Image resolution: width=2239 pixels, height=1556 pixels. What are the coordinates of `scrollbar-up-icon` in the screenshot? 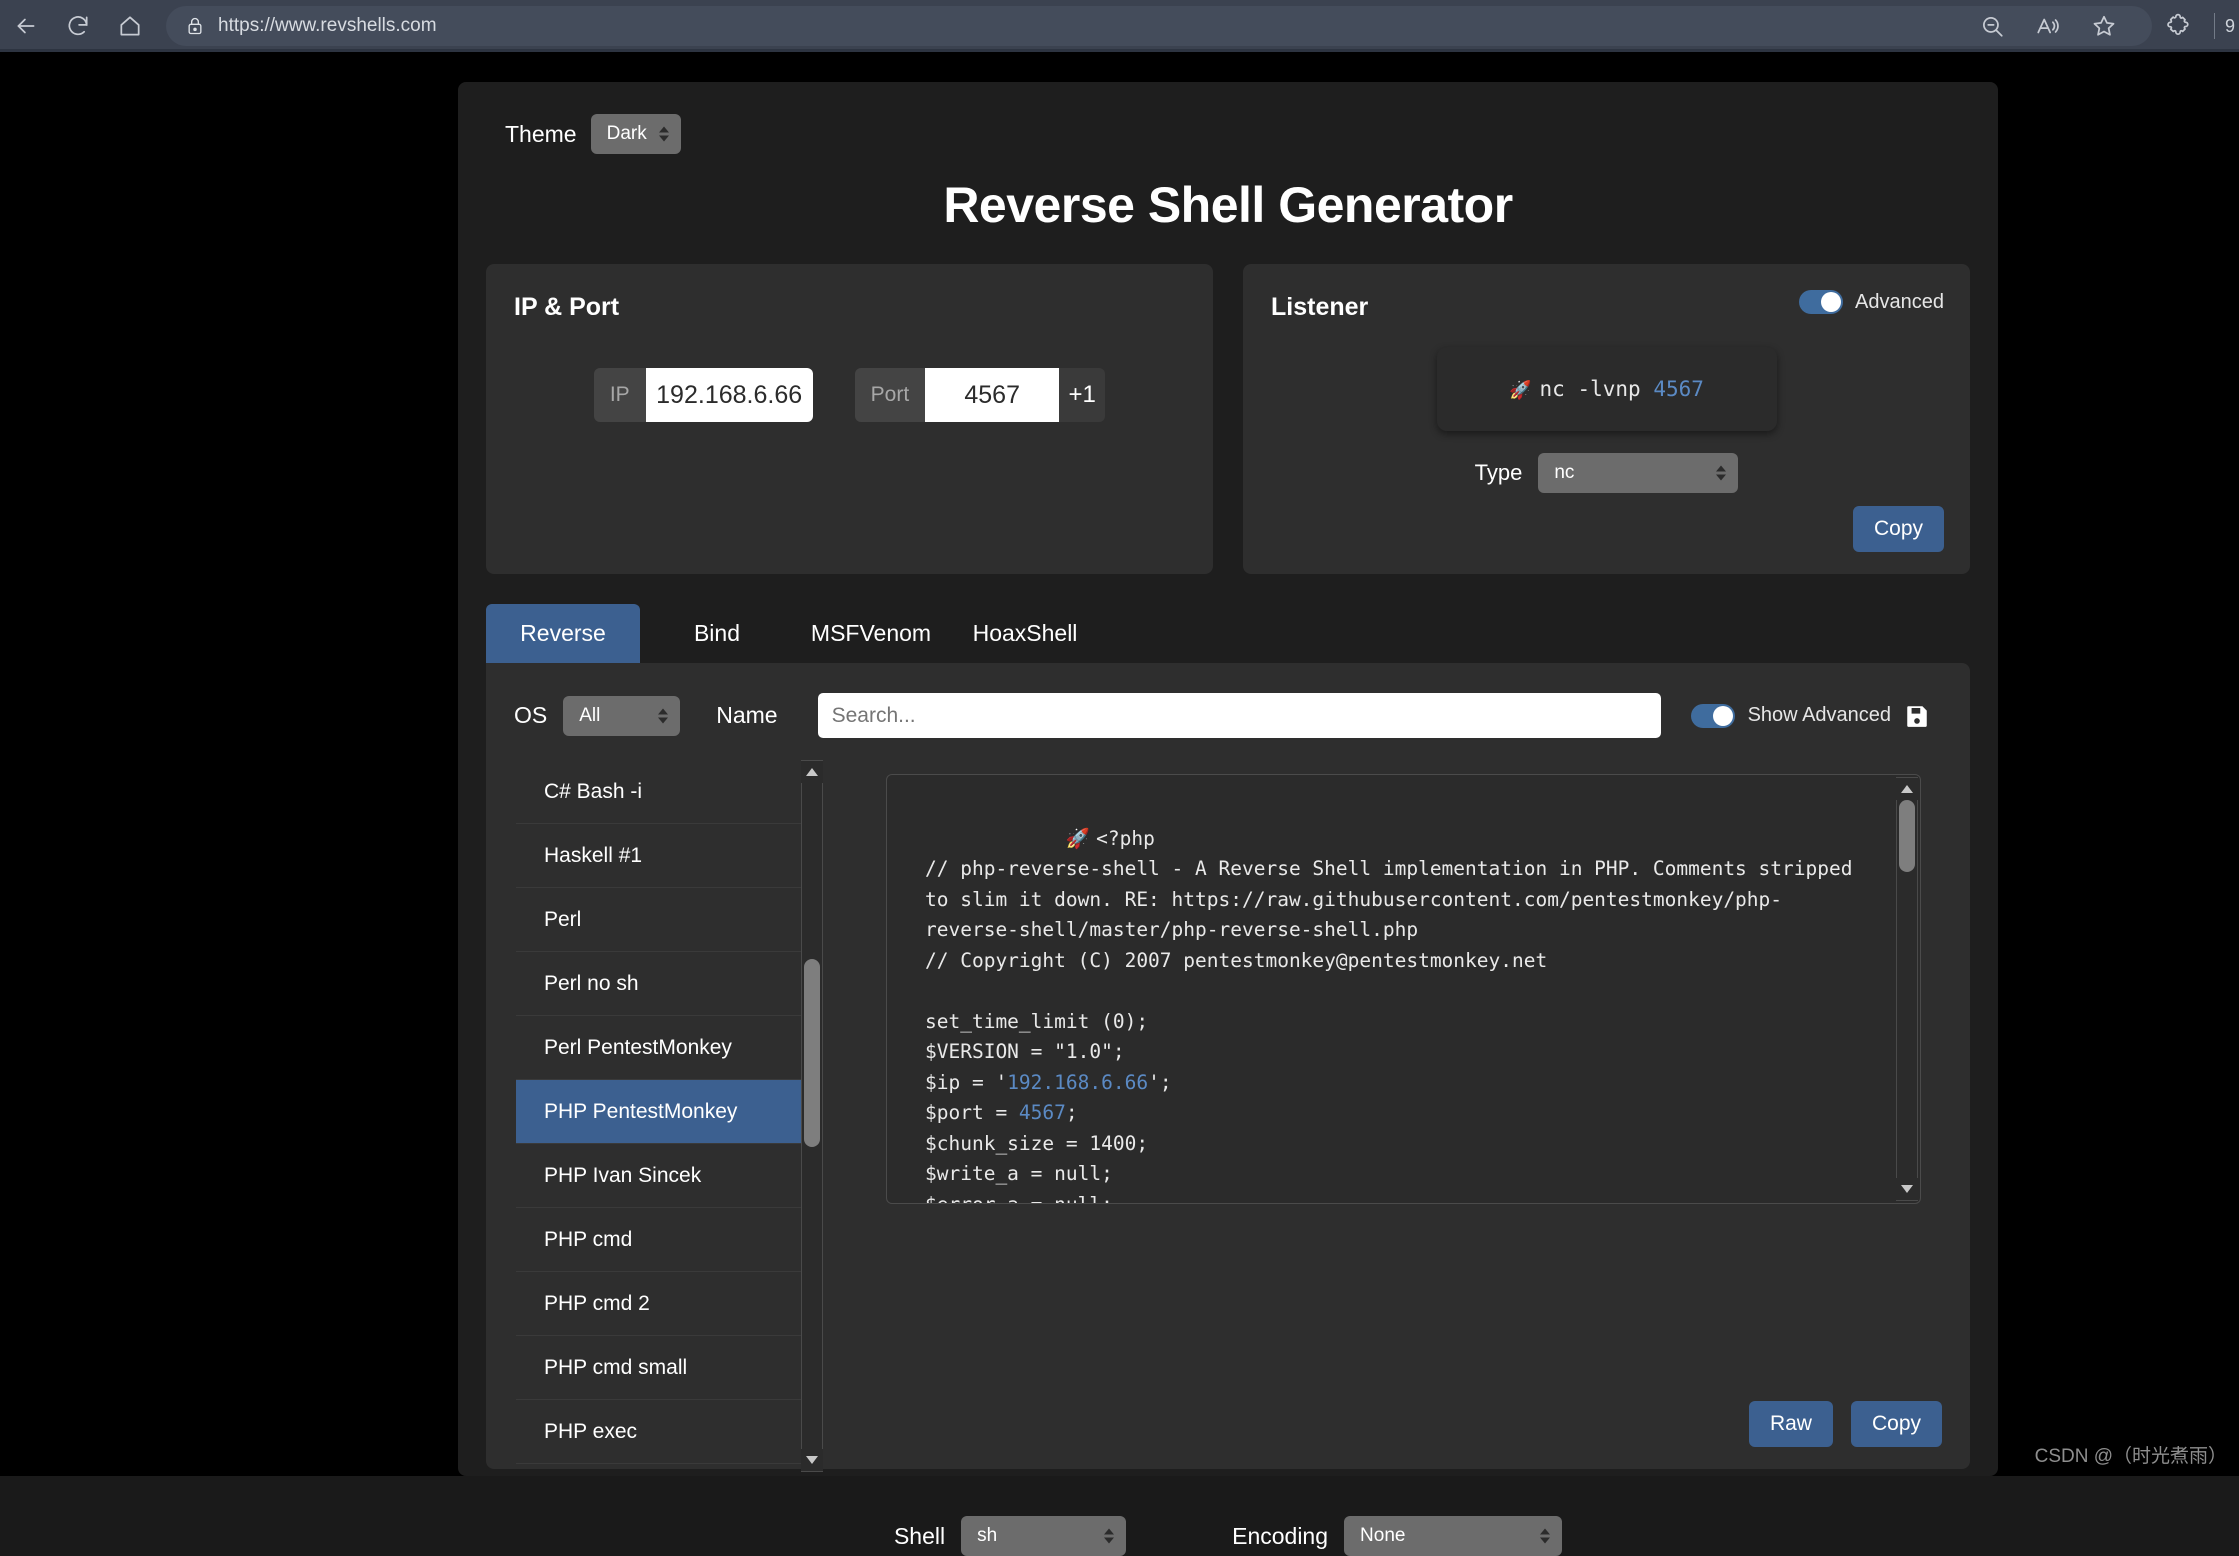 It's located at (812, 772).